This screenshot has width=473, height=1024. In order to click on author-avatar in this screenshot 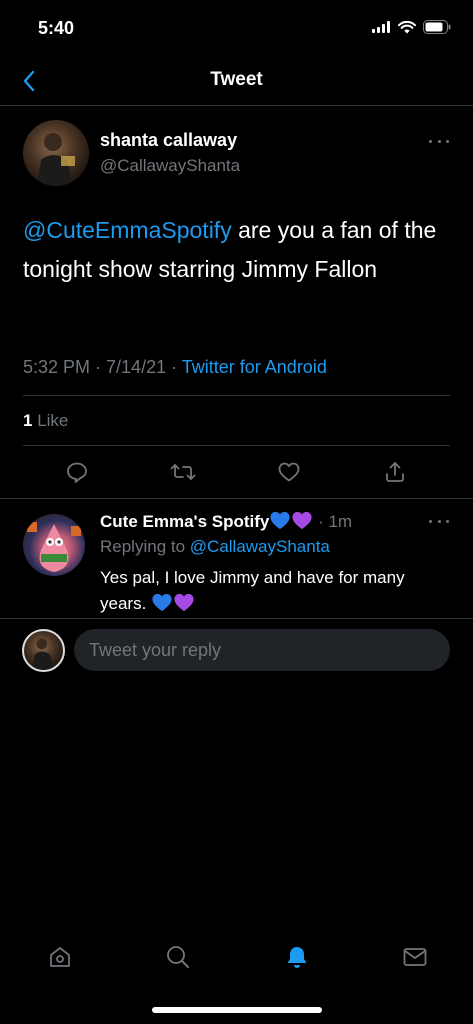, I will do `click(56, 153)`.